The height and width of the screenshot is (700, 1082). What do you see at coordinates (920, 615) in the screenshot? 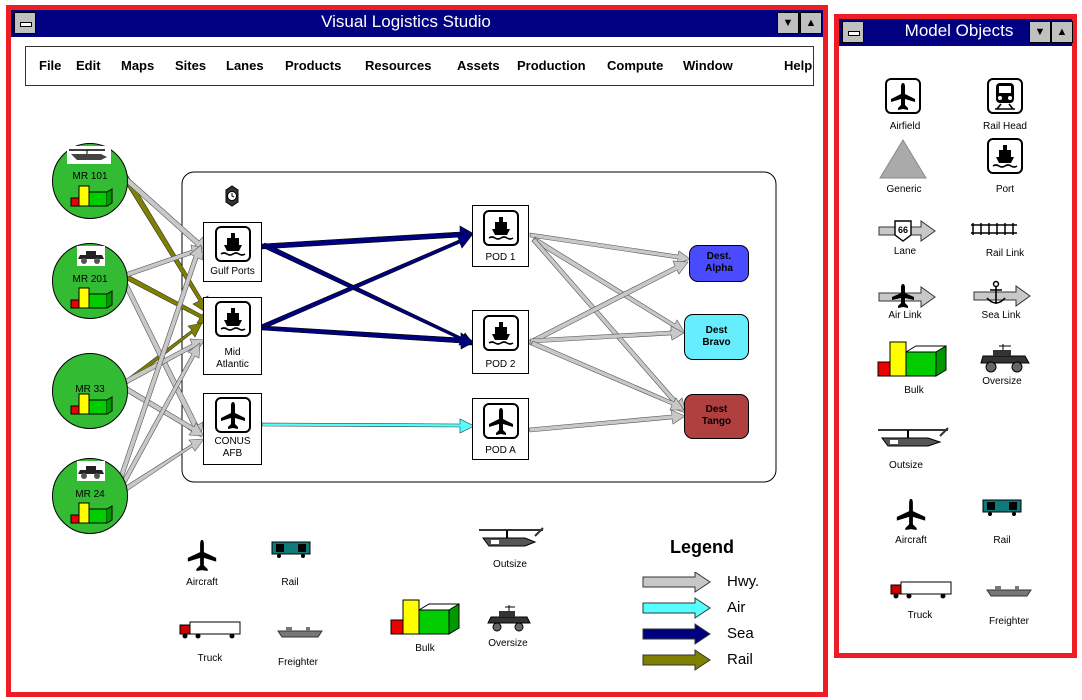
I see `palette-caption-truck: Truck` at bounding box center [920, 615].